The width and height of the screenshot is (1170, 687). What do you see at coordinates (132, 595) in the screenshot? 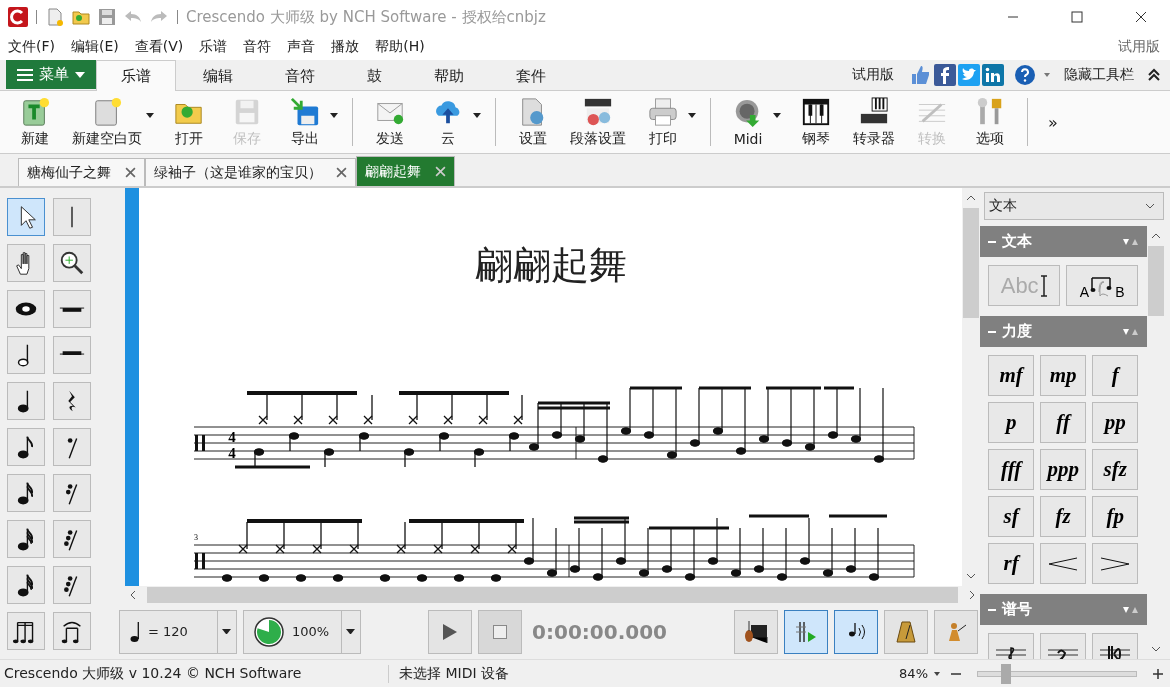
I see `scroll-left-icon` at bounding box center [132, 595].